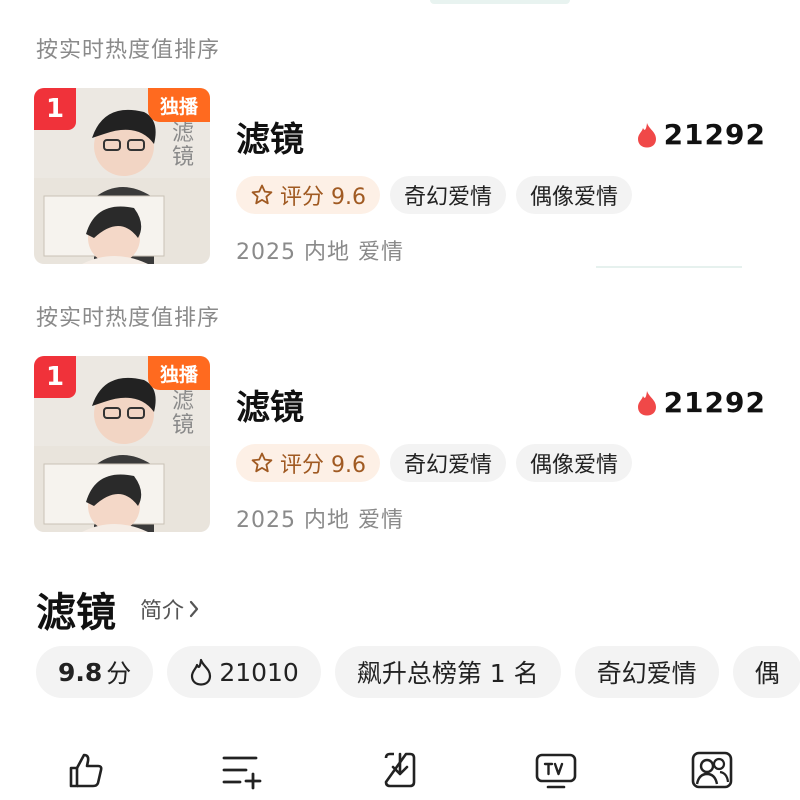 The image size is (800, 800). I want to click on detail-title: 滤镜, so click(76, 613).